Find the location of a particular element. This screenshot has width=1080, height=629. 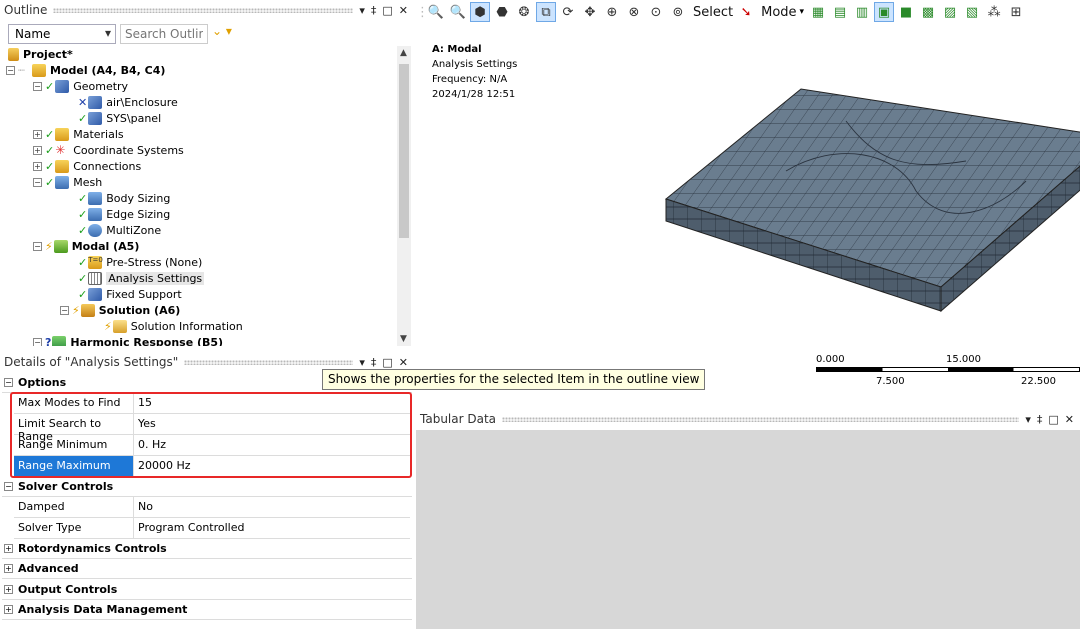

expand-options-icon: ⌄ ▾ is located at coordinates (222, 31).